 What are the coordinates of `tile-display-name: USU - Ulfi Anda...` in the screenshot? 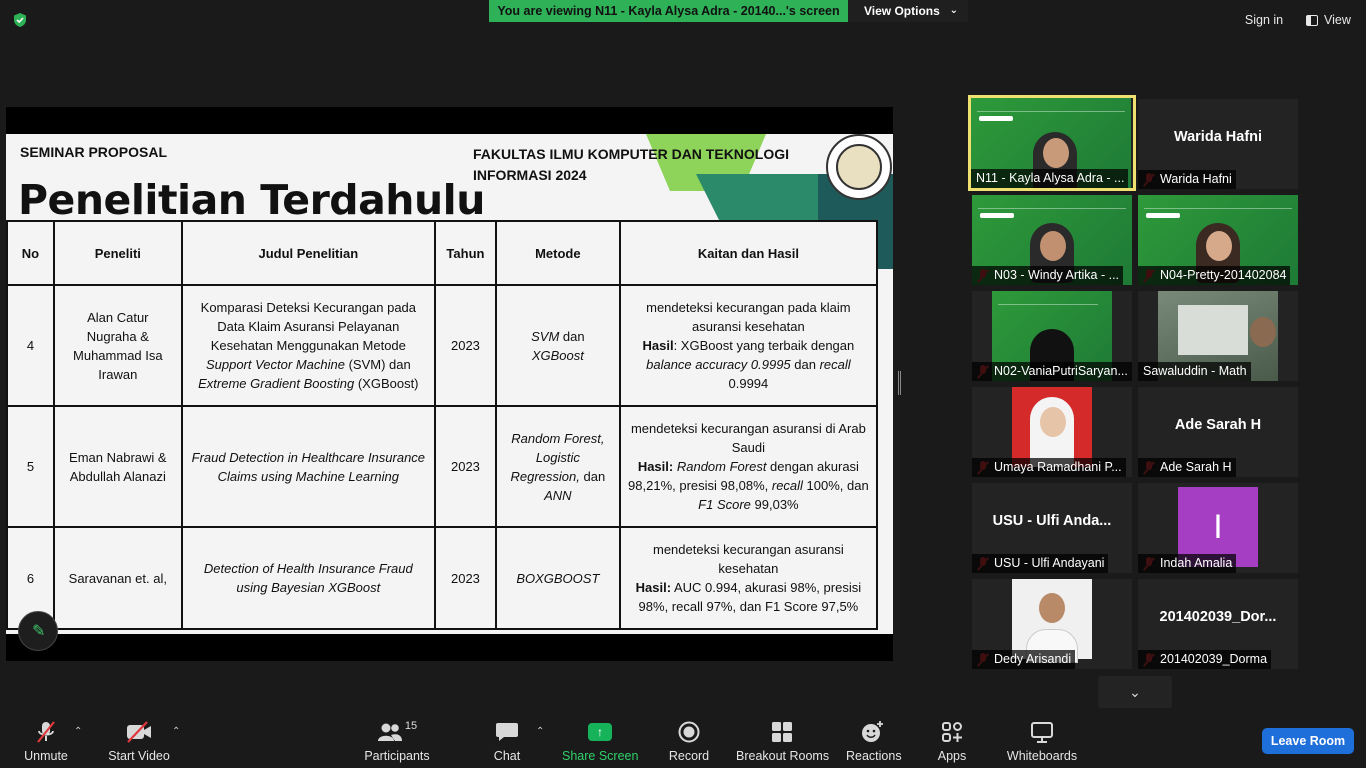 It's located at (1052, 521).